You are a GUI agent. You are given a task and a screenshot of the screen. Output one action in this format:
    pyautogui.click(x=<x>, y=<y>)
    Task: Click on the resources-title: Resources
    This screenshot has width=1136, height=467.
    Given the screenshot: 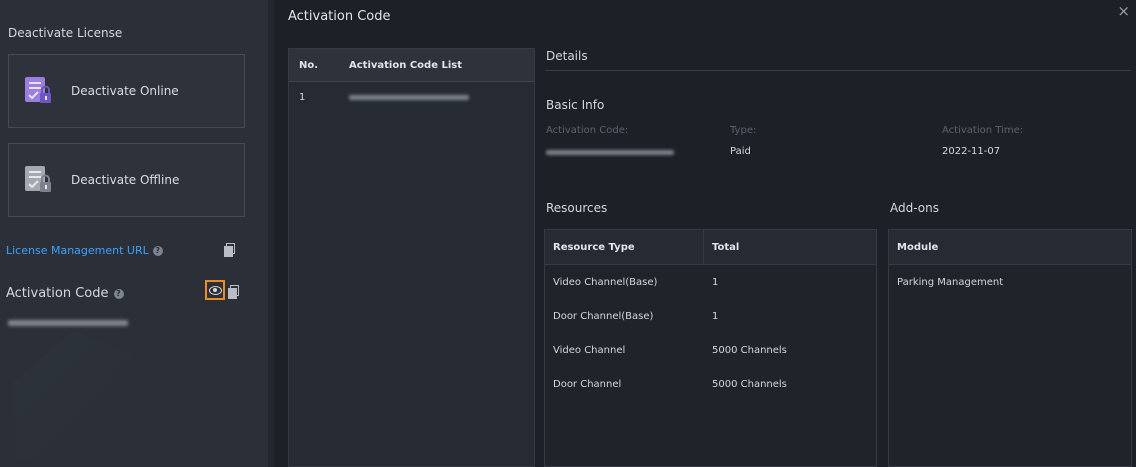 What is the action you would take?
    pyautogui.click(x=577, y=208)
    